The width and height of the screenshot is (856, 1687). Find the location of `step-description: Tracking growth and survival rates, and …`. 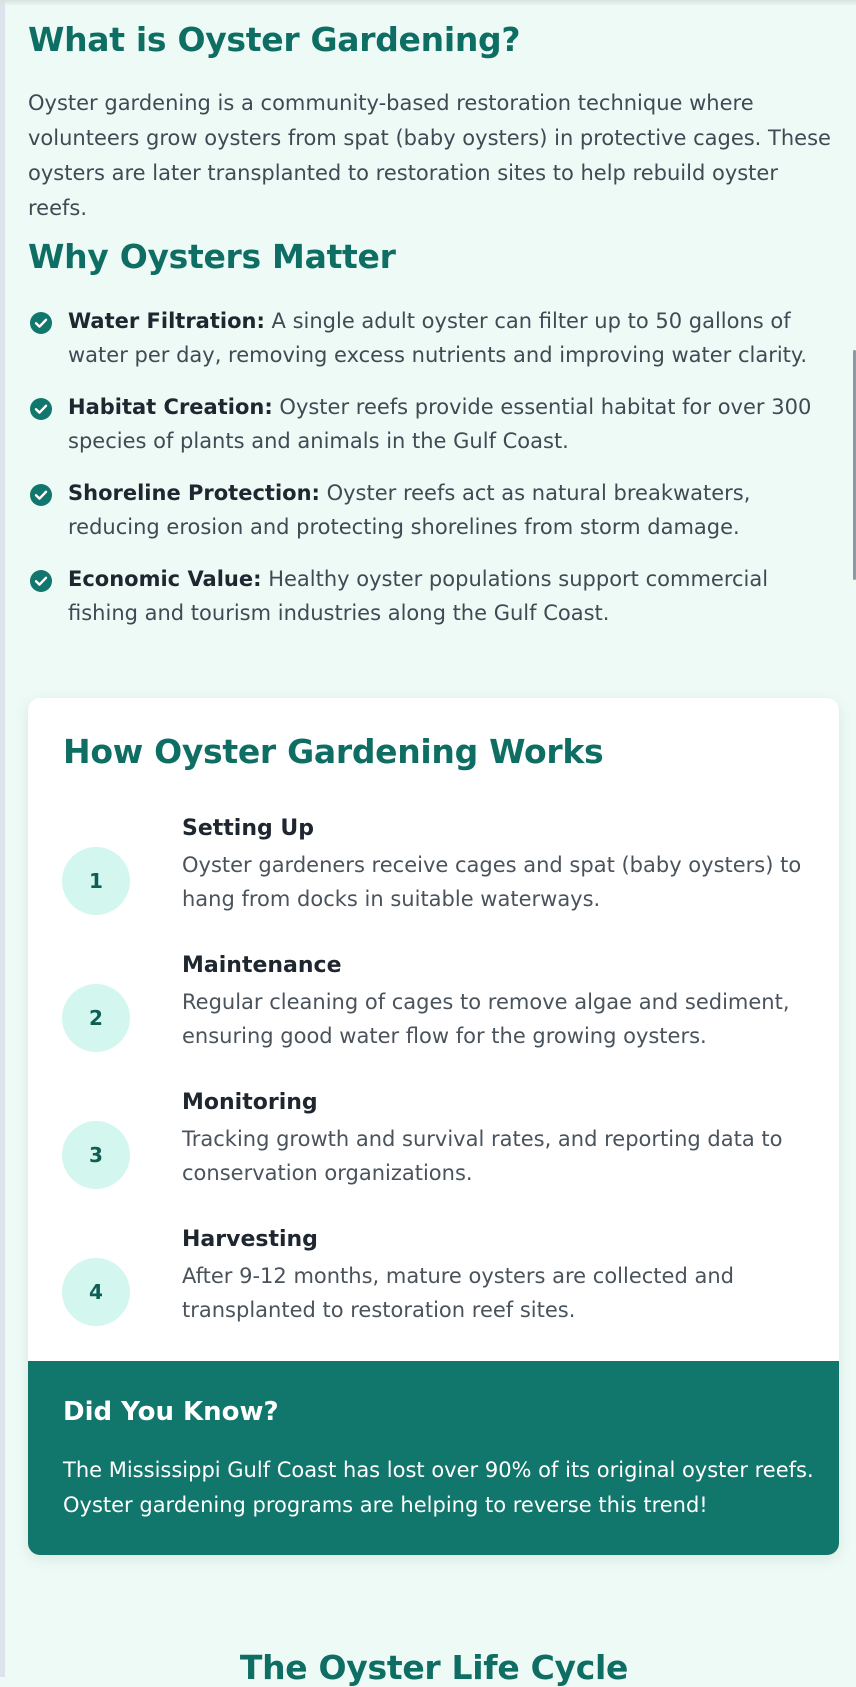

step-description: Tracking growth and survival rates, and … is located at coordinates (482, 1156).